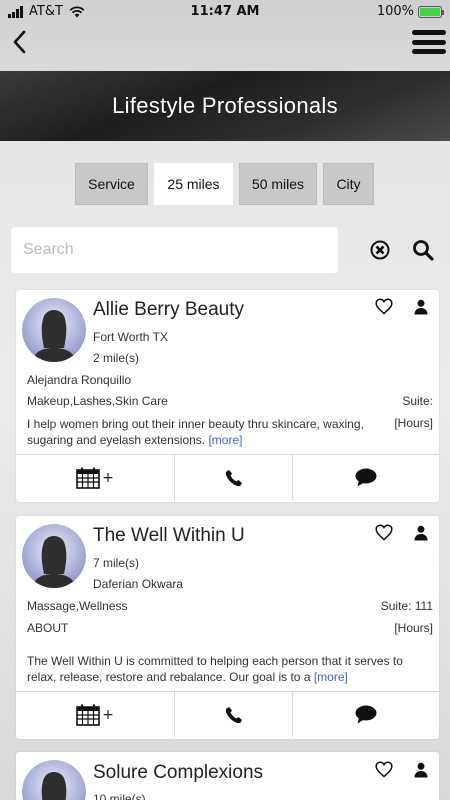  Describe the element at coordinates (429, 42) in the screenshot. I see `menu-button` at that location.